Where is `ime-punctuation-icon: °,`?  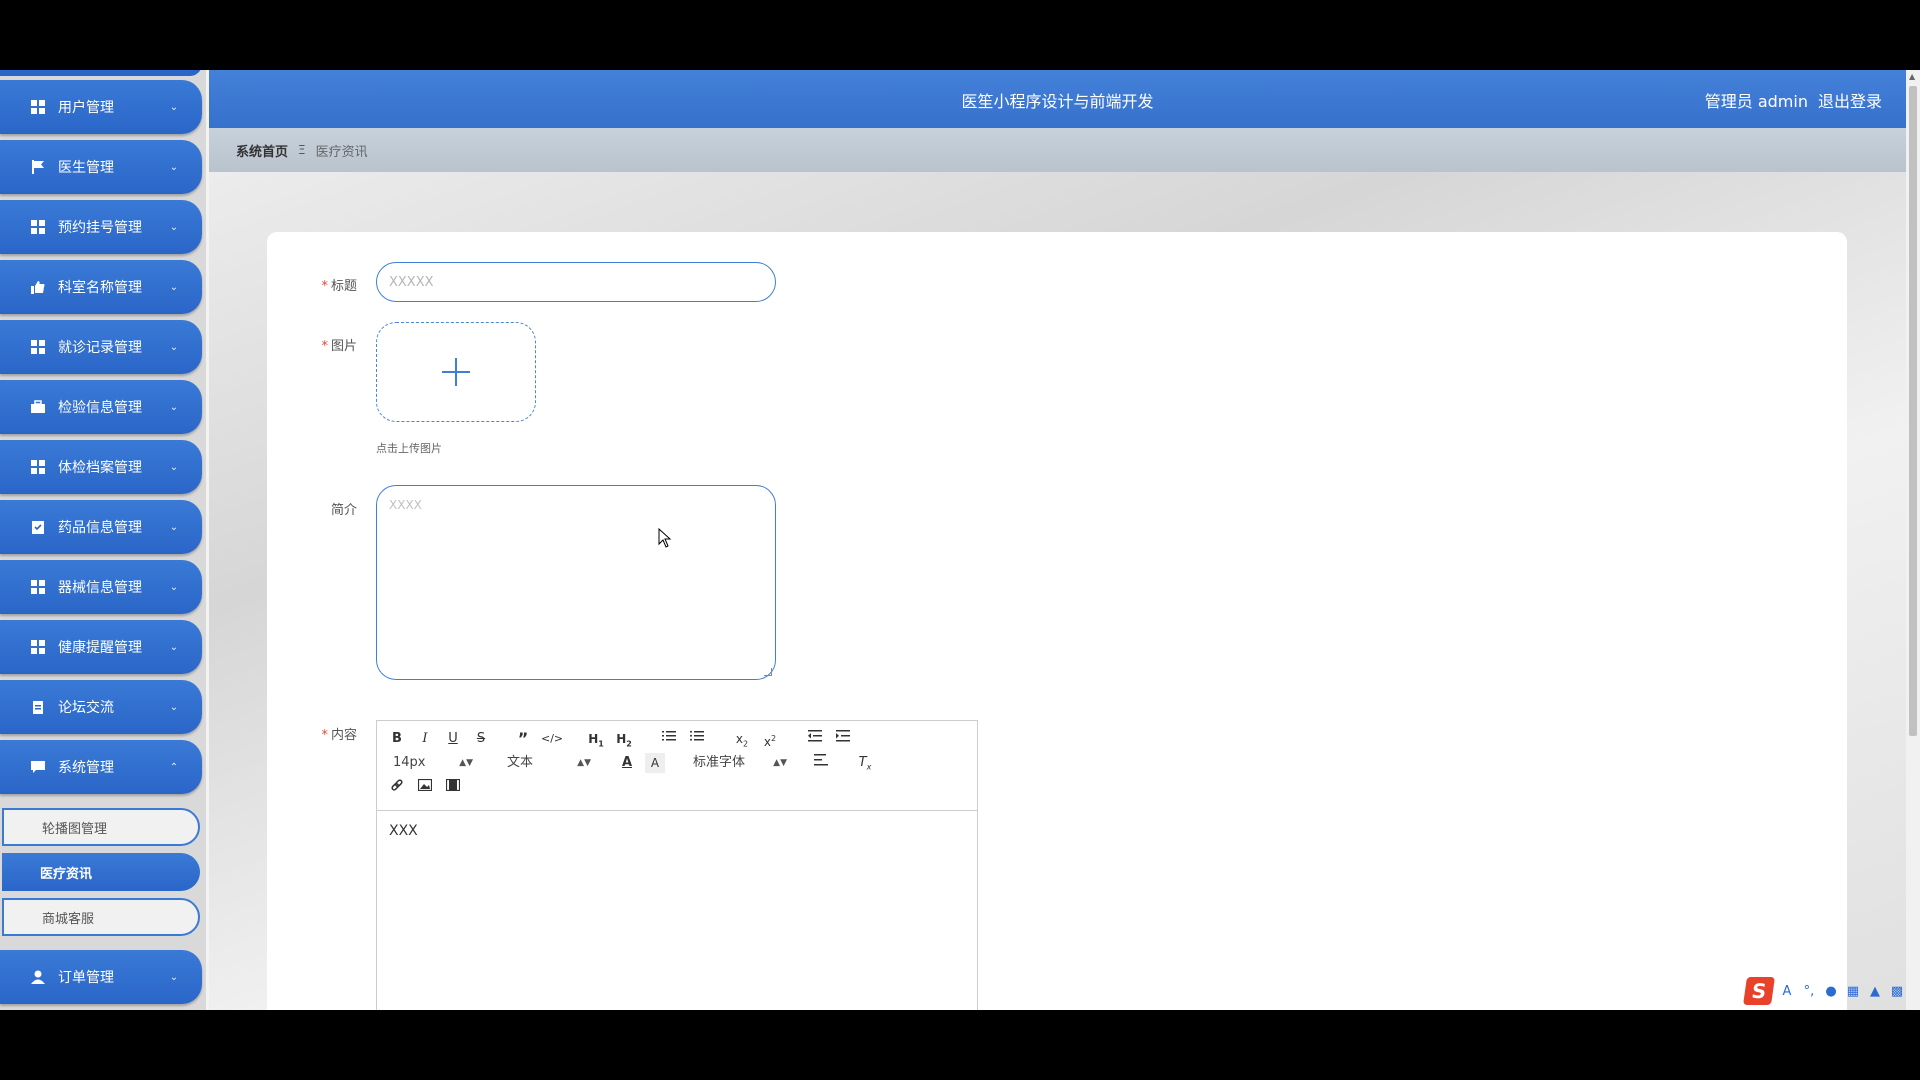
ime-punctuation-icon: °, is located at coordinates (1809, 991).